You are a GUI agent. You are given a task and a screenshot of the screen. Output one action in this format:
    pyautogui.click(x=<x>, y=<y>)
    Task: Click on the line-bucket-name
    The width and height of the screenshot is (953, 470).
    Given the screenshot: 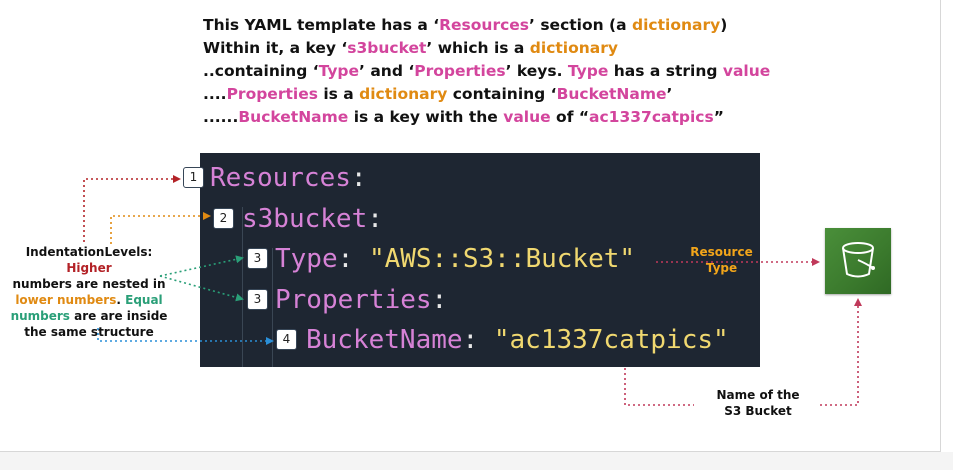 What is the action you would take?
    pyautogui.click(x=659, y=387)
    